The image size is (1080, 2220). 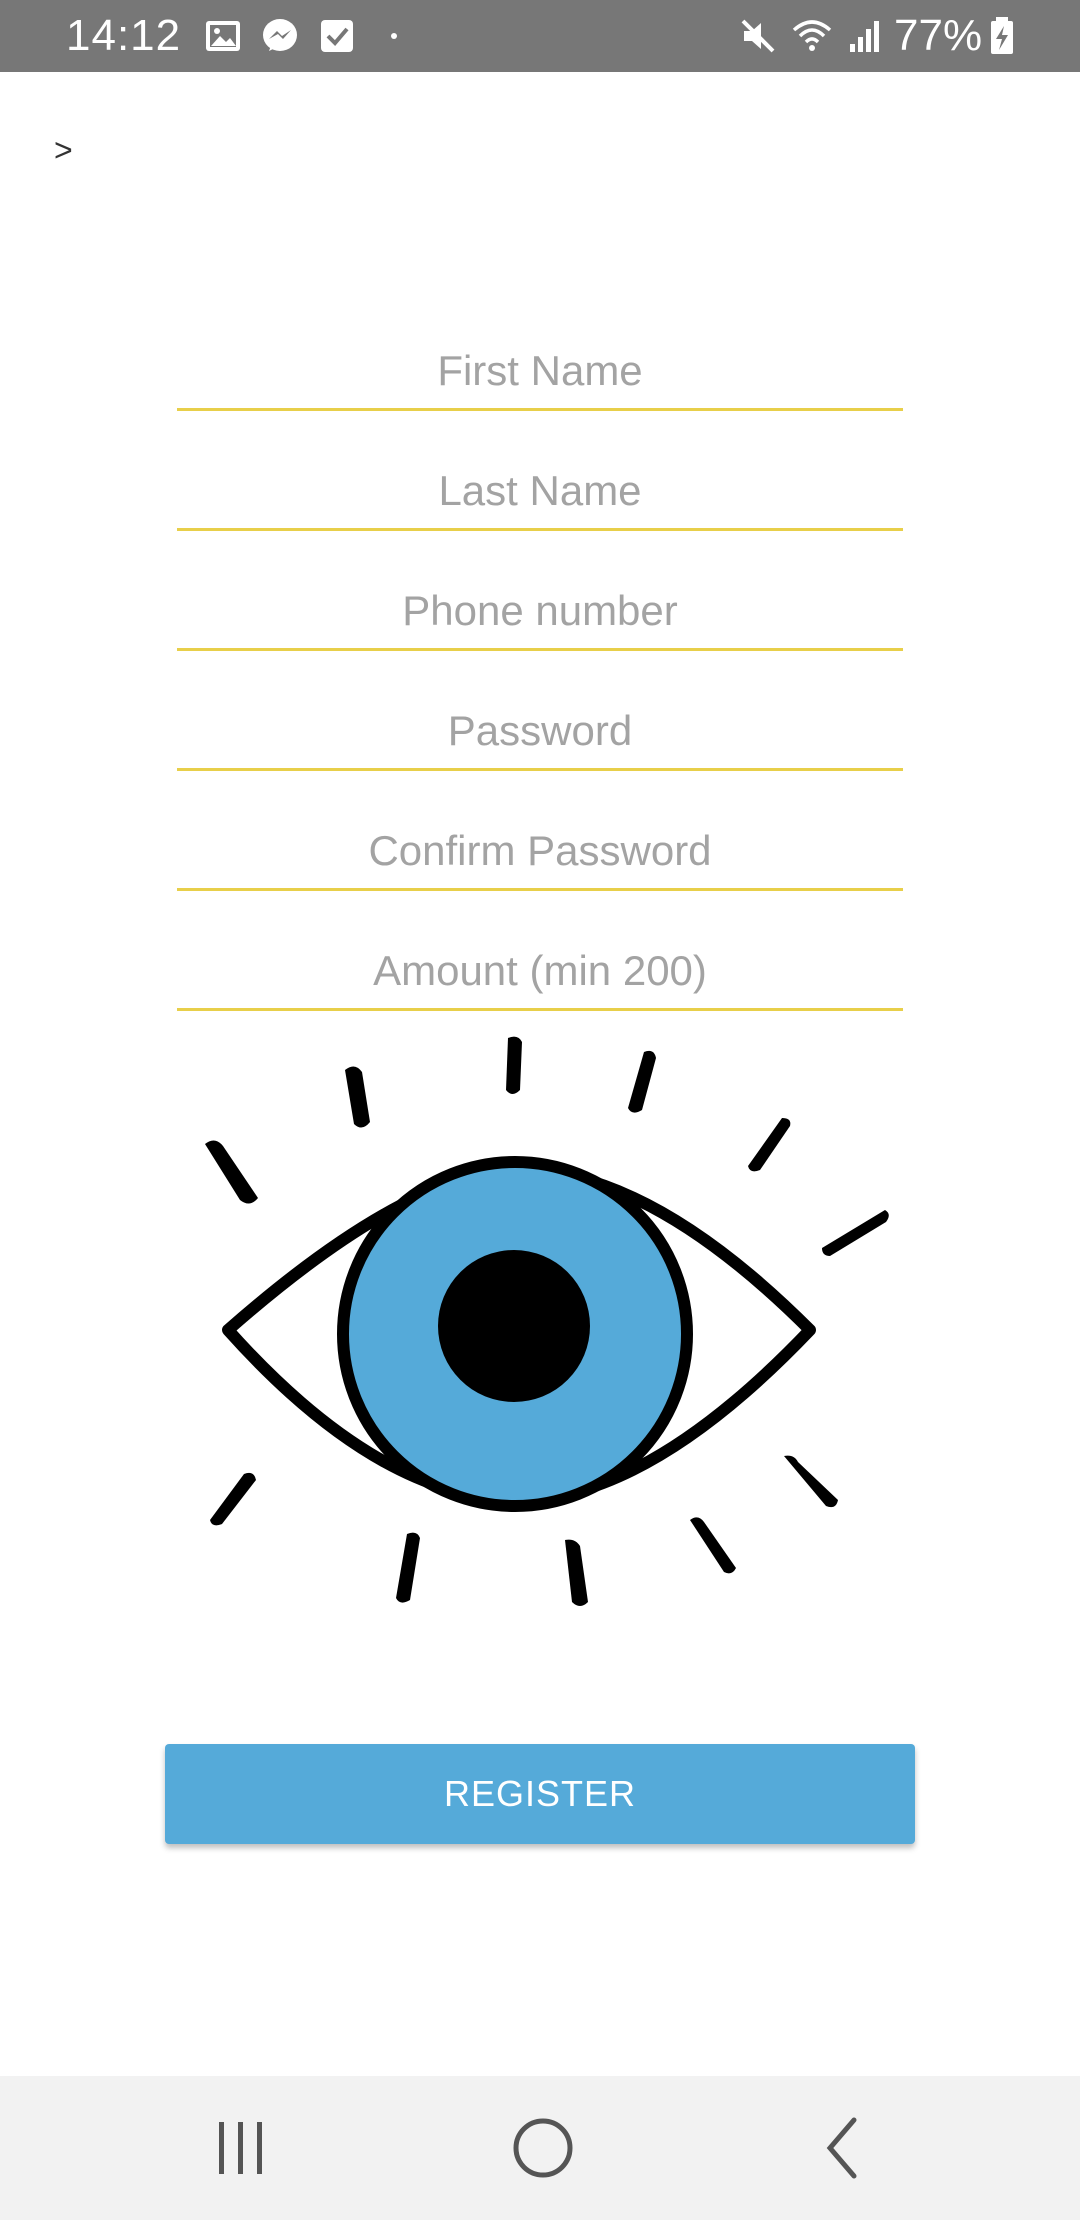 What do you see at coordinates (241, 2148) in the screenshot?
I see `recent-apps-icon` at bounding box center [241, 2148].